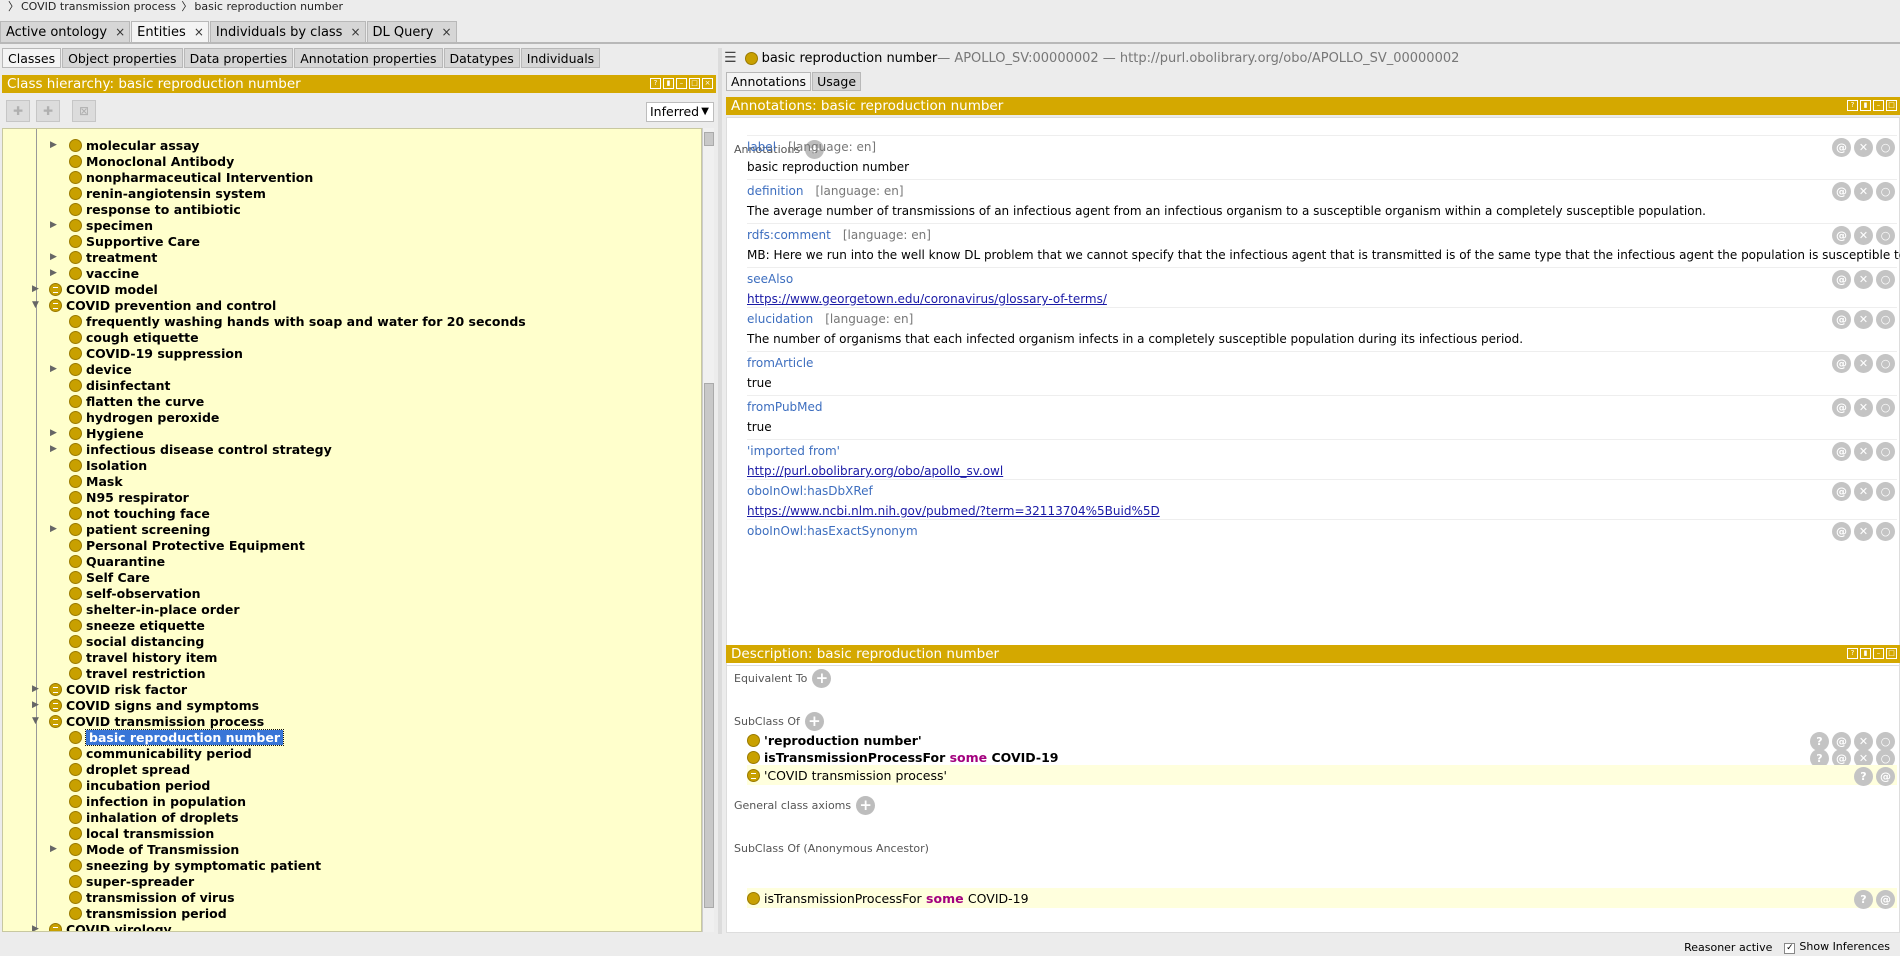 This screenshot has height=956, width=1900. What do you see at coordinates (822, 678) in the screenshot?
I see `add-equivalent-button: +` at bounding box center [822, 678].